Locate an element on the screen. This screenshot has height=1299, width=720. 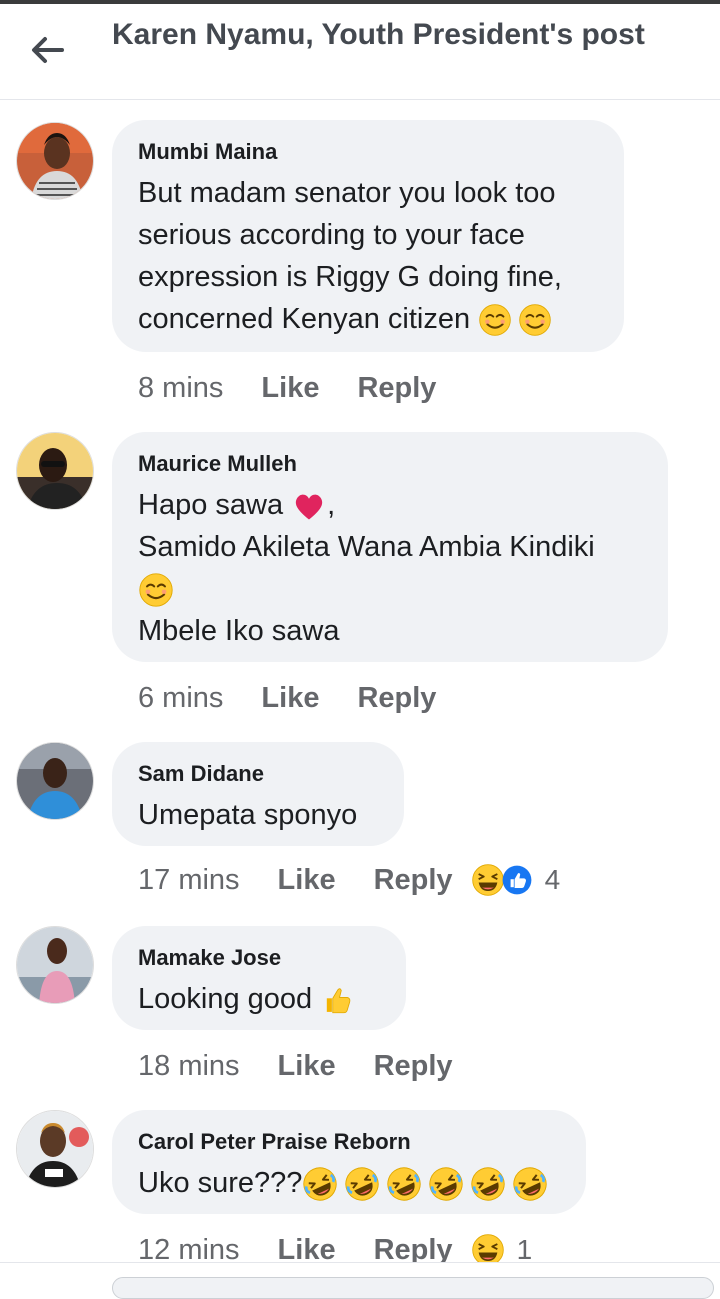
comment-text: Uko sure??? is located at coordinates (348, 1183).